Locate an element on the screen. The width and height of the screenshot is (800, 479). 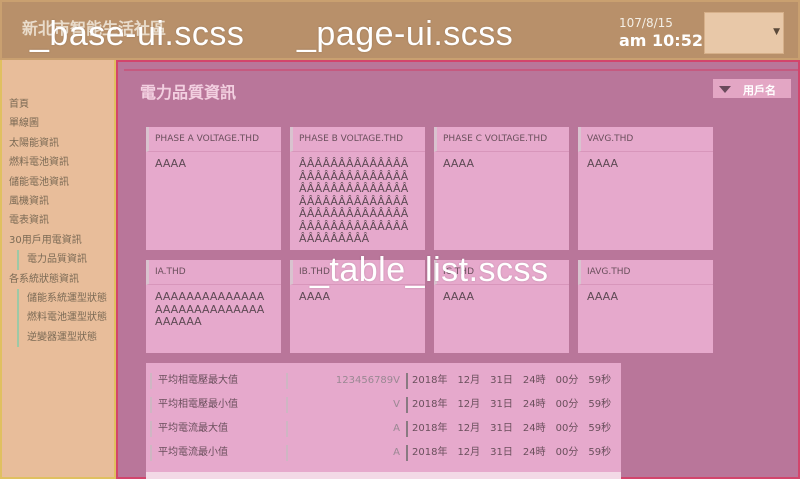
dropdown-arrow-icon is located at coordinates (725, 89).